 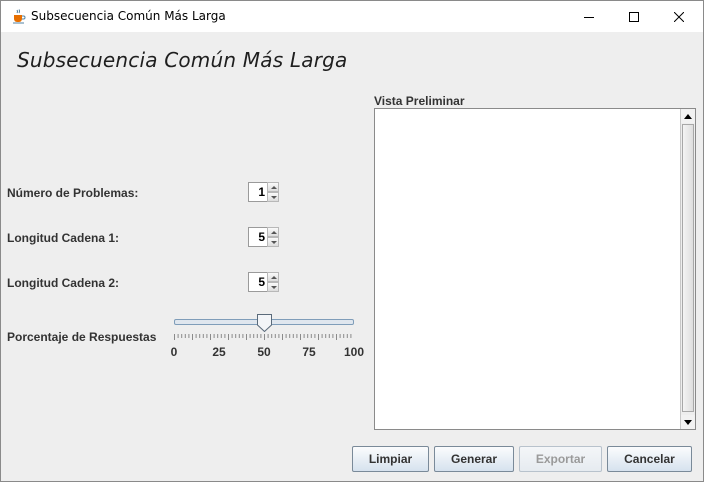 I want to click on num-problems-label: Número de Problemas:, so click(x=73, y=193).